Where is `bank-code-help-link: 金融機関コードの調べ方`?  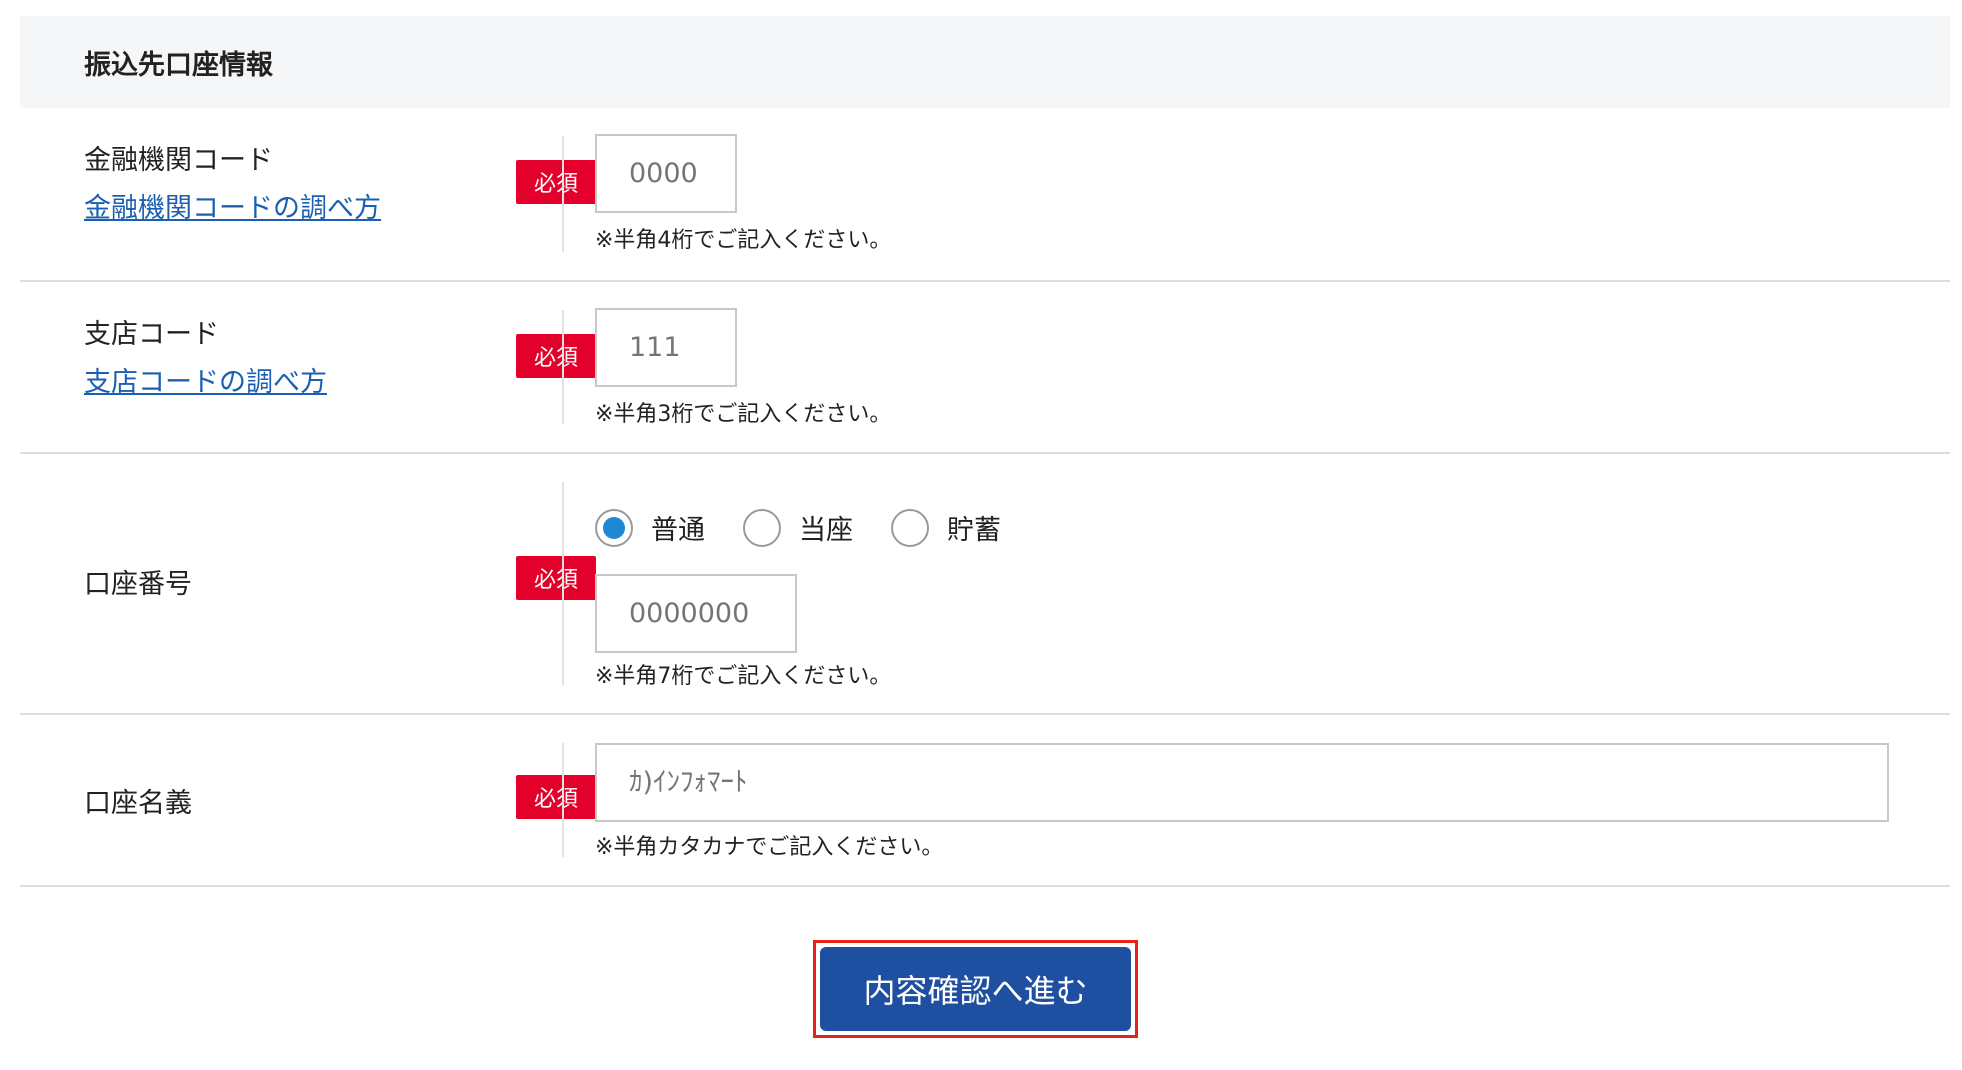
bank-code-help-link: 金融機関コードの調べ方 is located at coordinates (232, 205).